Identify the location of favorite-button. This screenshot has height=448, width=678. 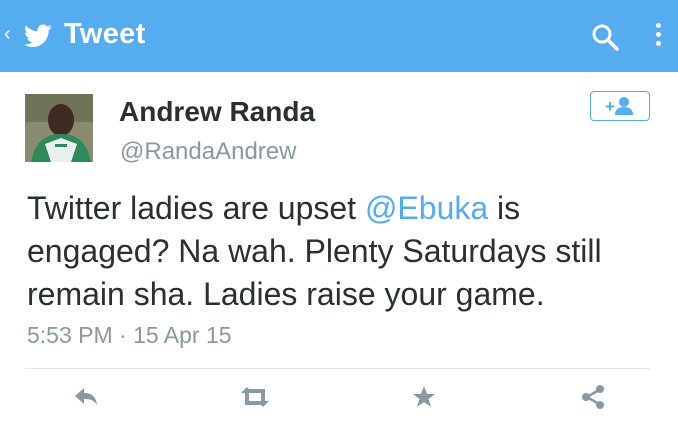
(424, 397).